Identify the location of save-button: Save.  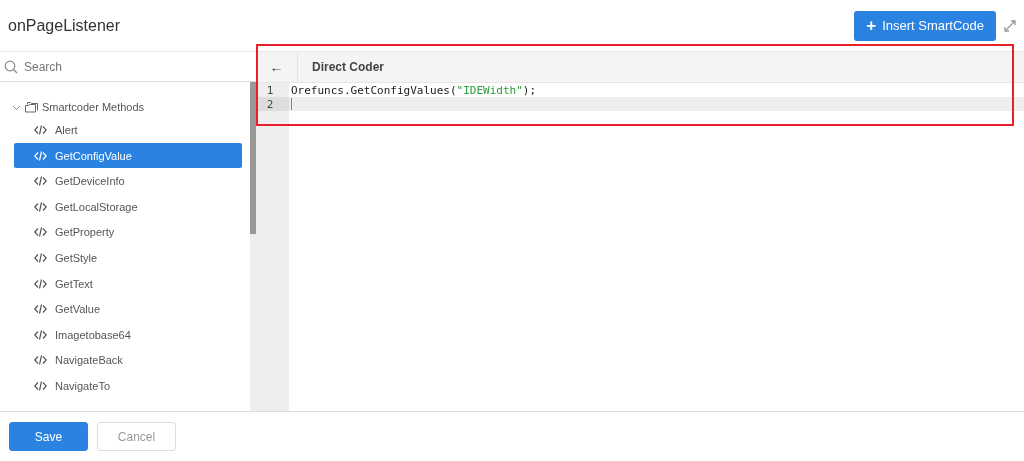
(48, 436).